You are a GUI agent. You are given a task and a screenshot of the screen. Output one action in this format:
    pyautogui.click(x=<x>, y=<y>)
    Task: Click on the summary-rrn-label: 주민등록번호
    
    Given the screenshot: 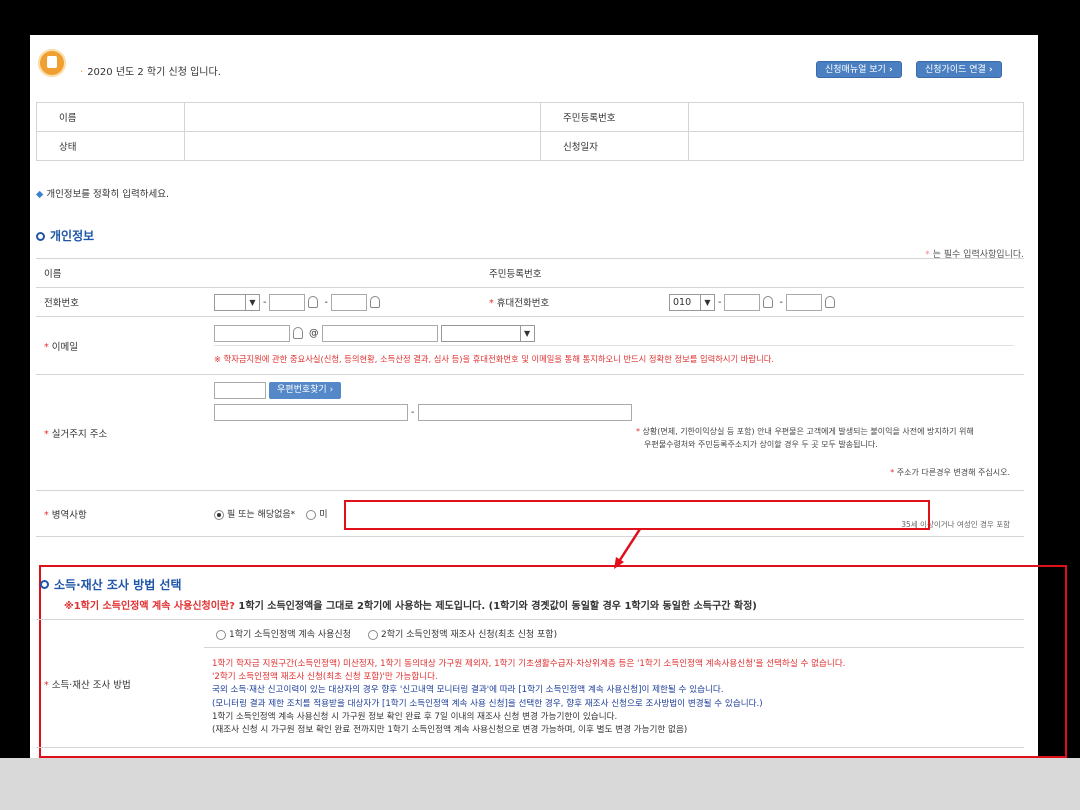 What is the action you would take?
    pyautogui.click(x=614, y=117)
    